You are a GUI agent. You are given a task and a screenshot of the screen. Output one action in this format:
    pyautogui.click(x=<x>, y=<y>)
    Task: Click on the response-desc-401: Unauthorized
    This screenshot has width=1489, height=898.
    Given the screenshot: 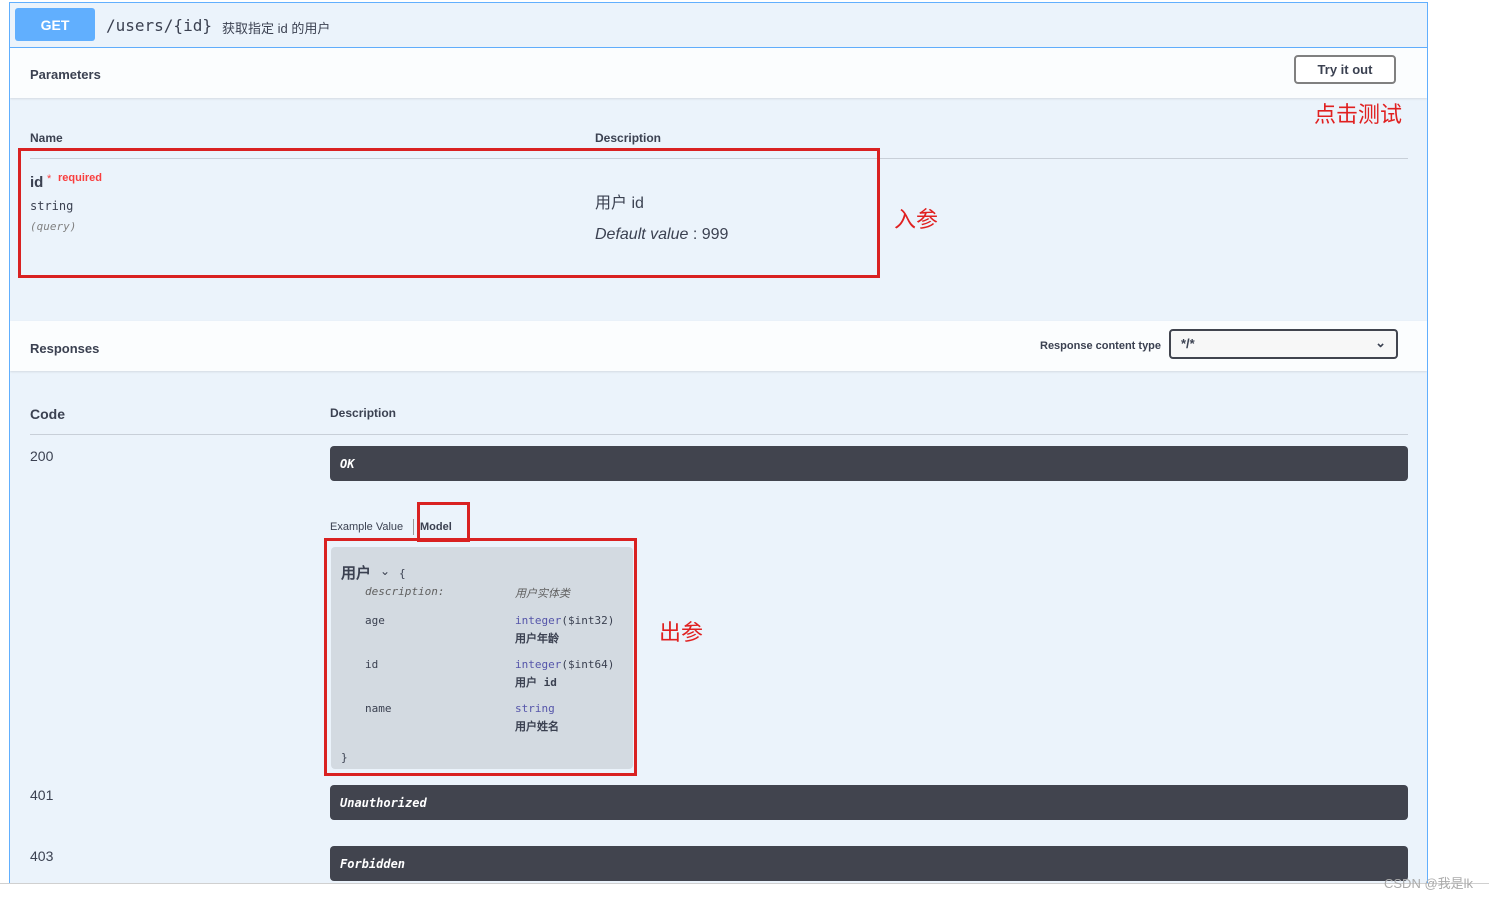 What is the action you would take?
    pyautogui.click(x=869, y=802)
    